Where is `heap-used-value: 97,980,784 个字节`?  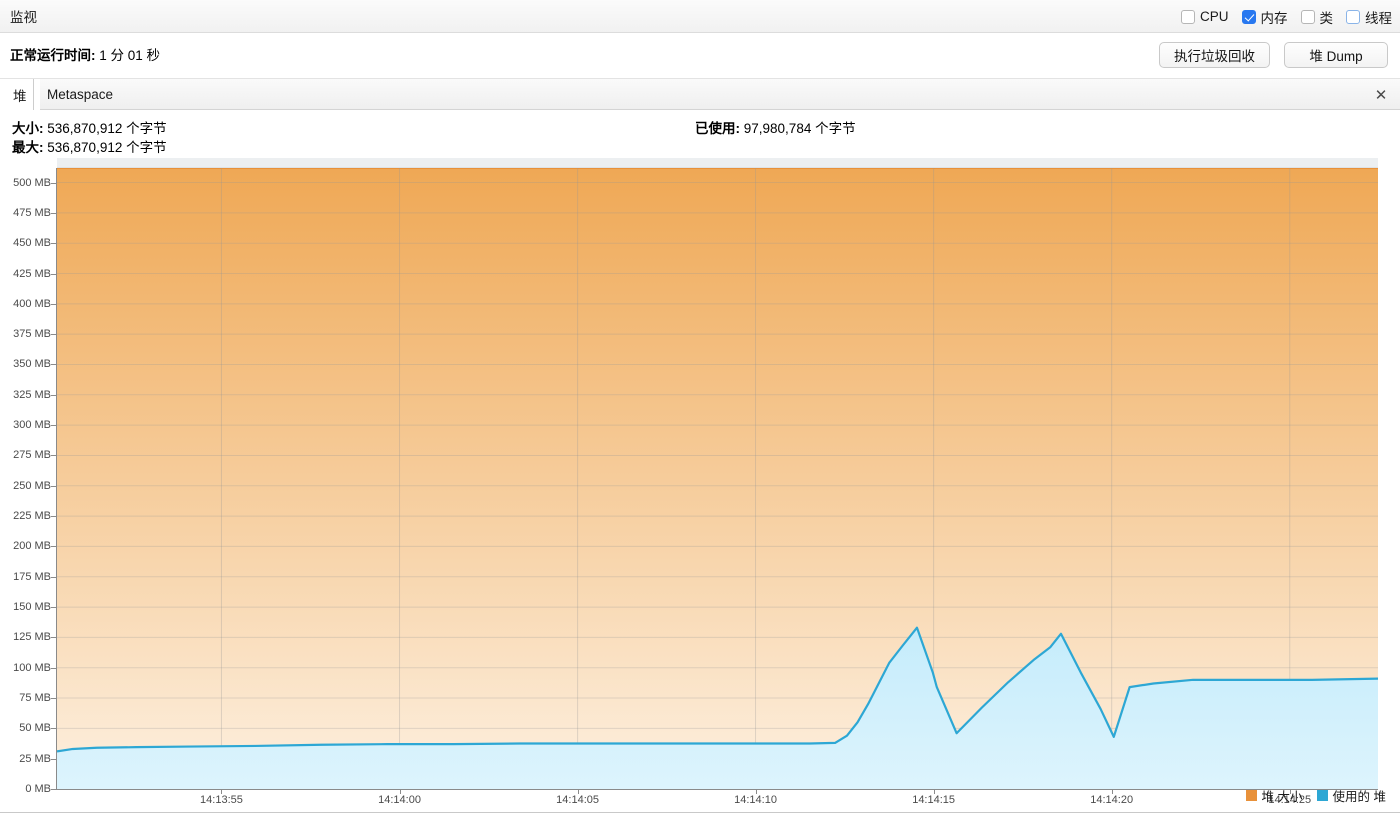
heap-used-value: 97,980,784 个字节 is located at coordinates (799, 128).